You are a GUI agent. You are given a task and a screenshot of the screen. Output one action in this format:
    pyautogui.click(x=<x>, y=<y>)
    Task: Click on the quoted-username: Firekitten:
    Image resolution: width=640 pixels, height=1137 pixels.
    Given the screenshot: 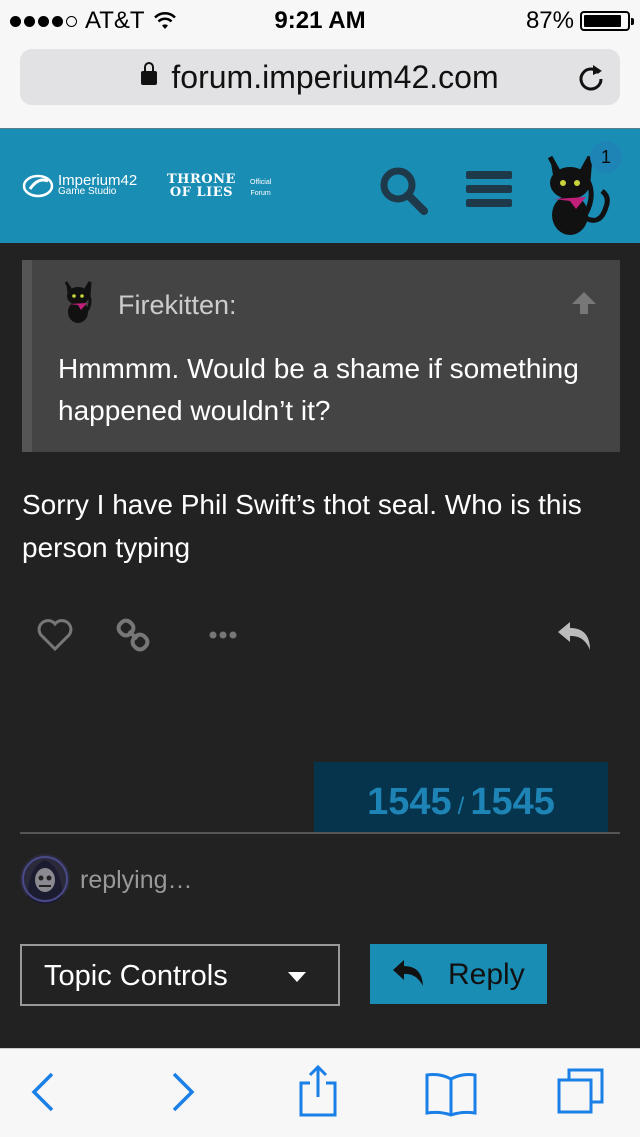 What is the action you would take?
    pyautogui.click(x=177, y=305)
    